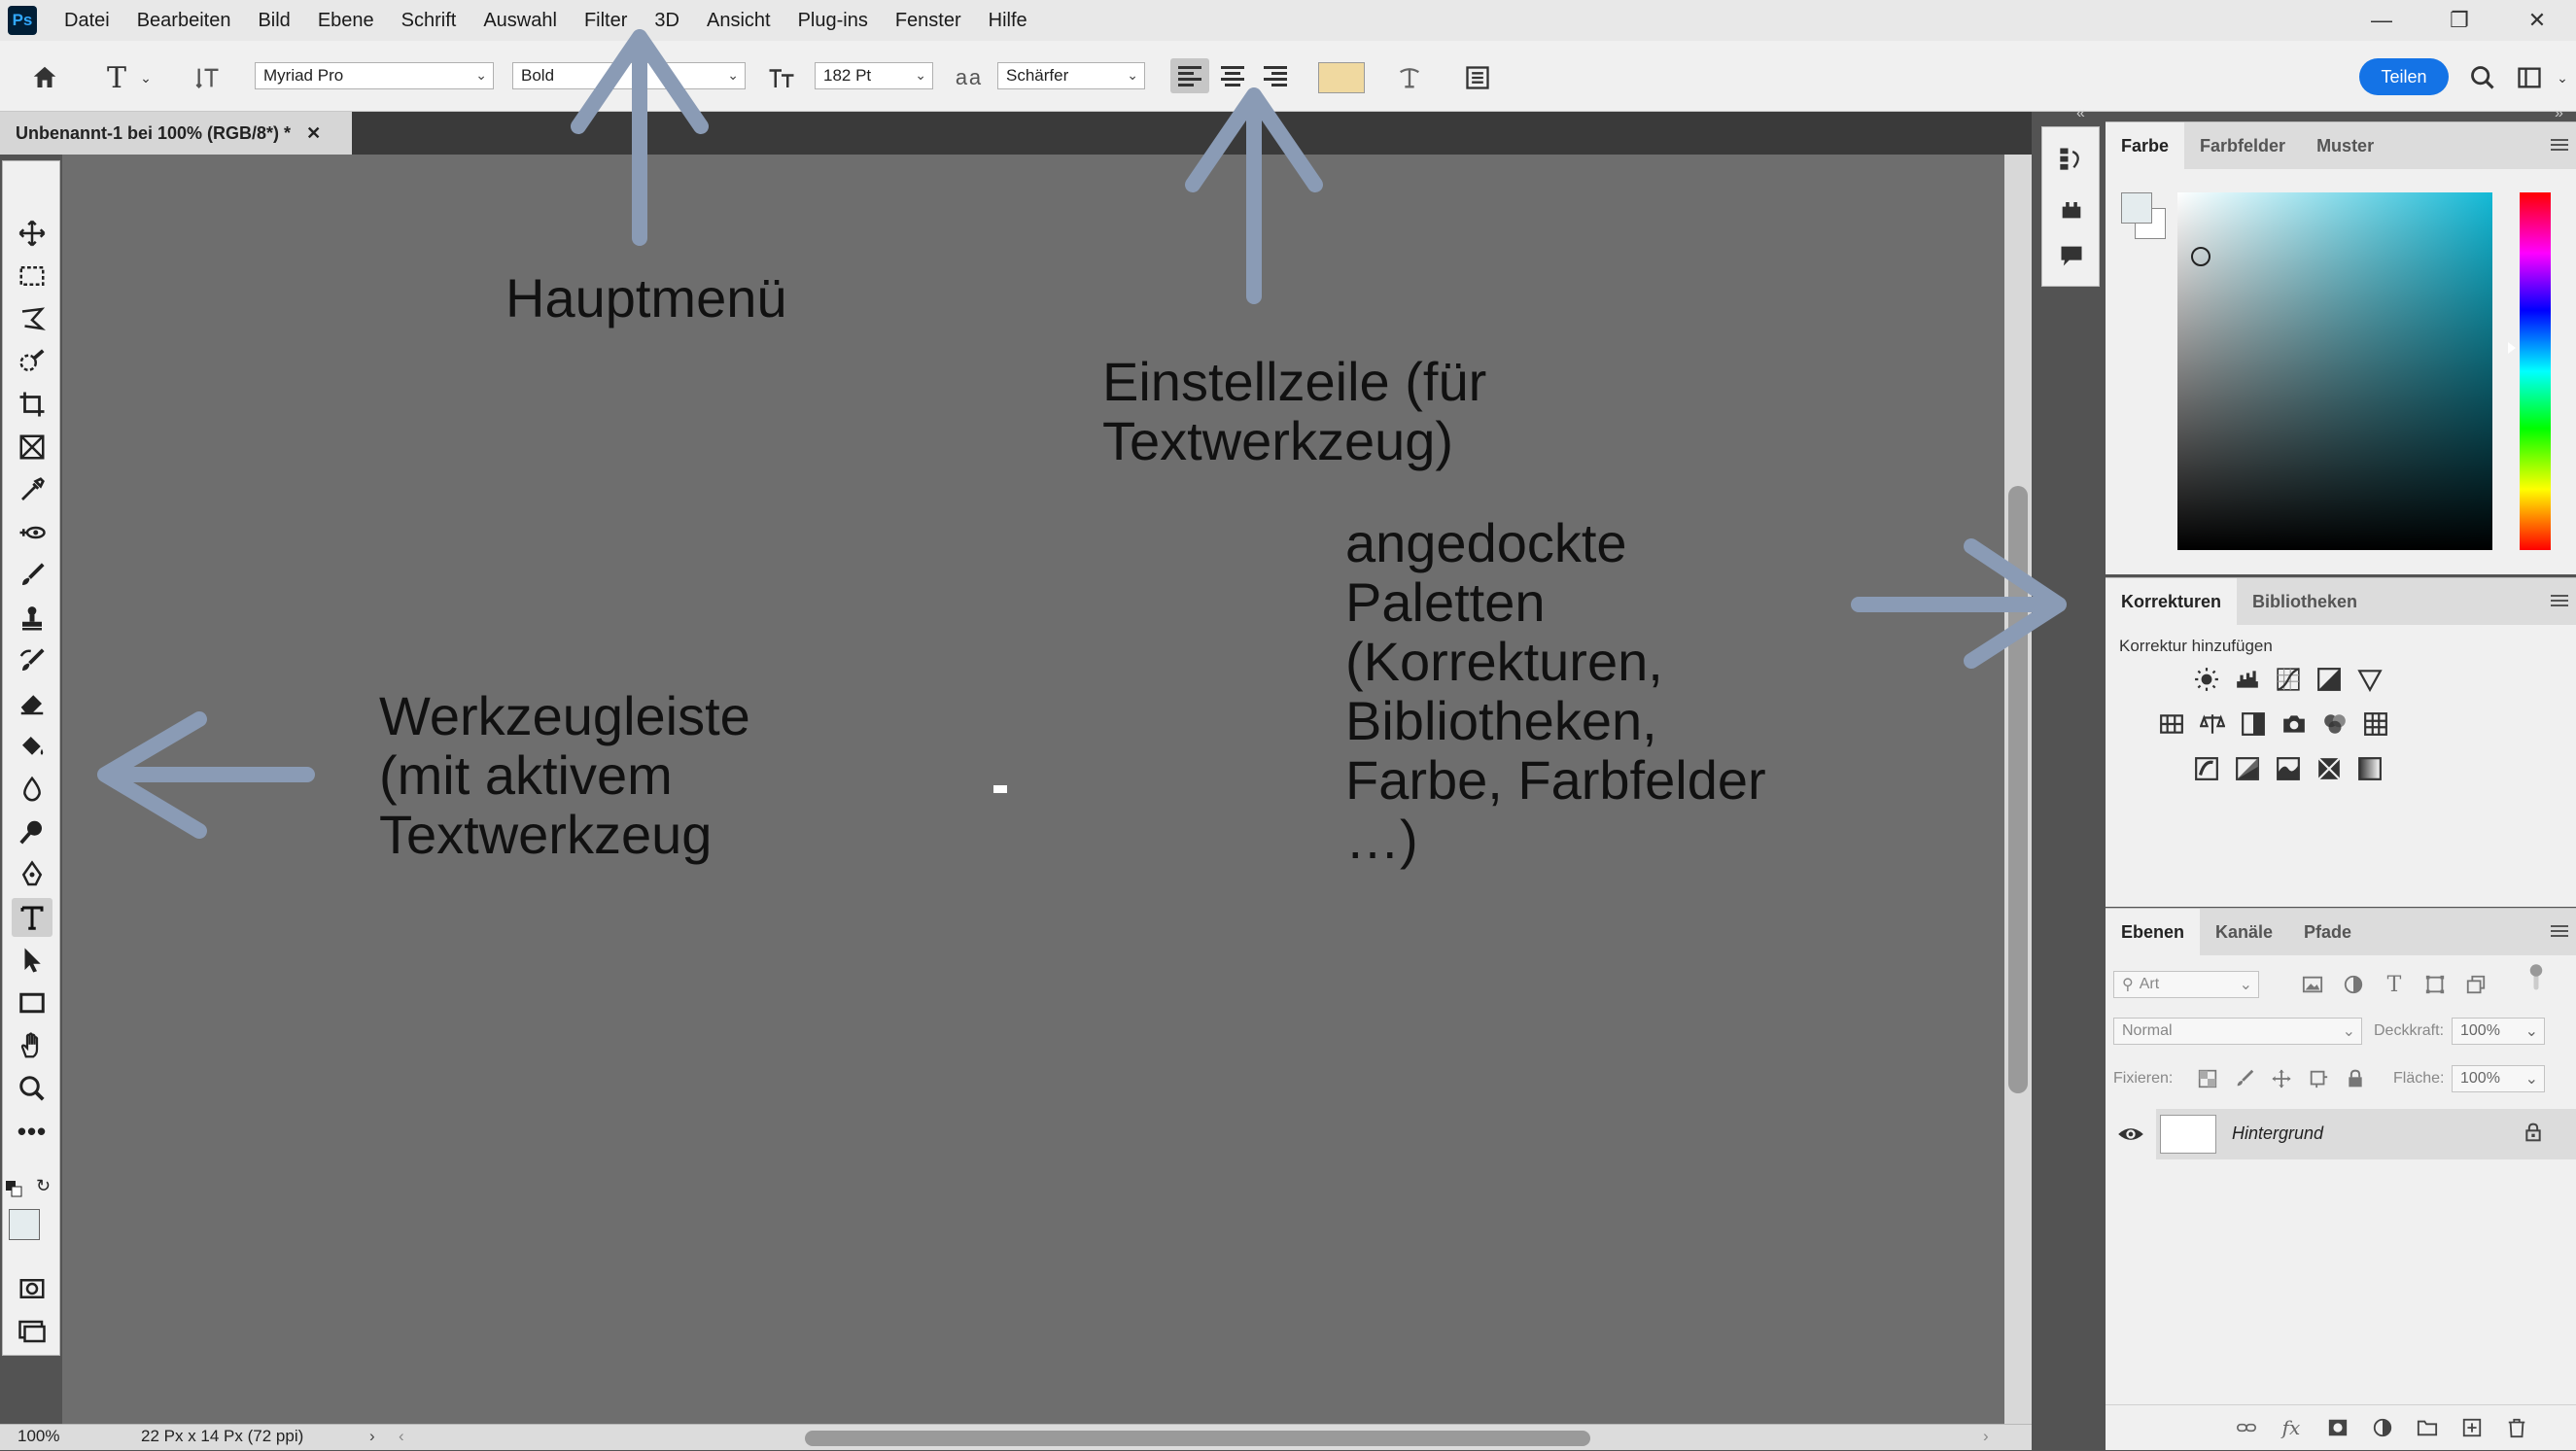 This screenshot has width=2576, height=1451. I want to click on align-center-button, so click(1233, 75).